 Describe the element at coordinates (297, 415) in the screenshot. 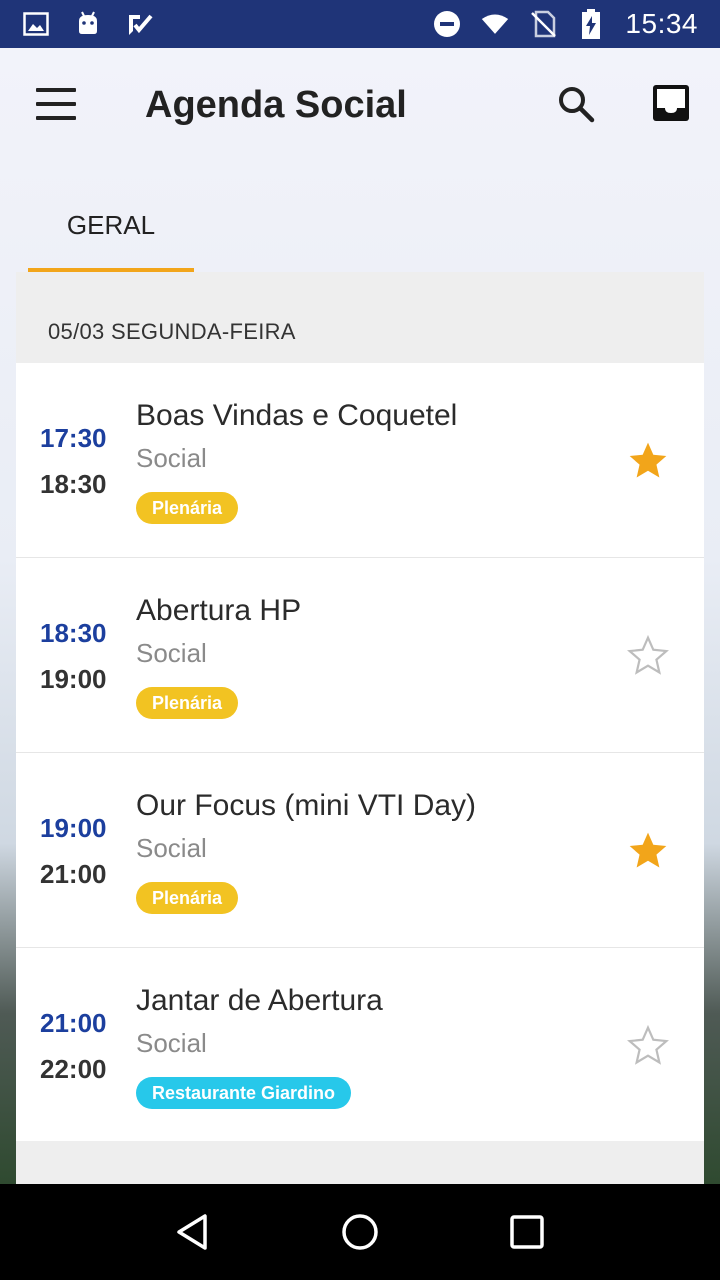

I see `event-title: Boas Vindas e Coquetel` at that location.